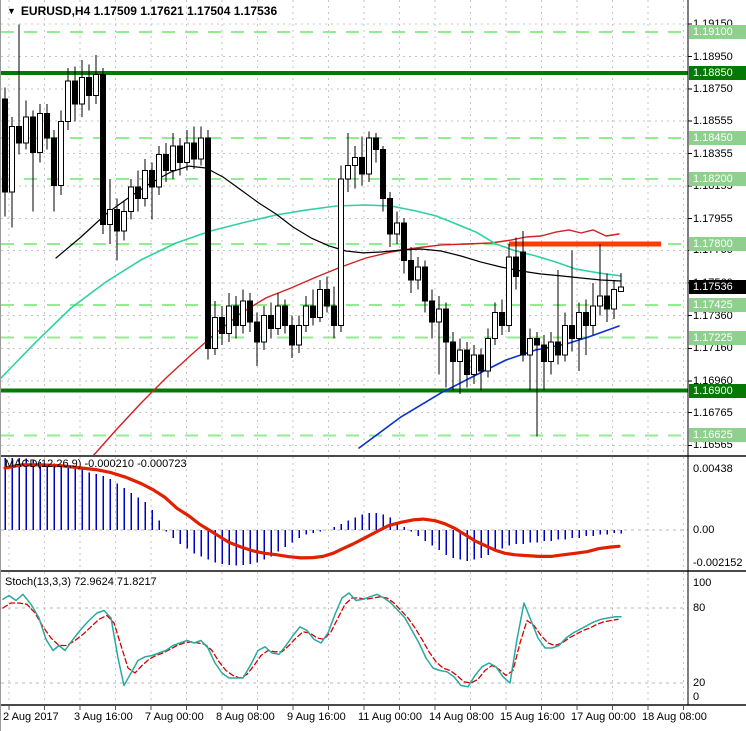  I want to click on stoch-indicator-label: Stoch(13,3,3) 72.9624 71.8217, so click(81, 582).